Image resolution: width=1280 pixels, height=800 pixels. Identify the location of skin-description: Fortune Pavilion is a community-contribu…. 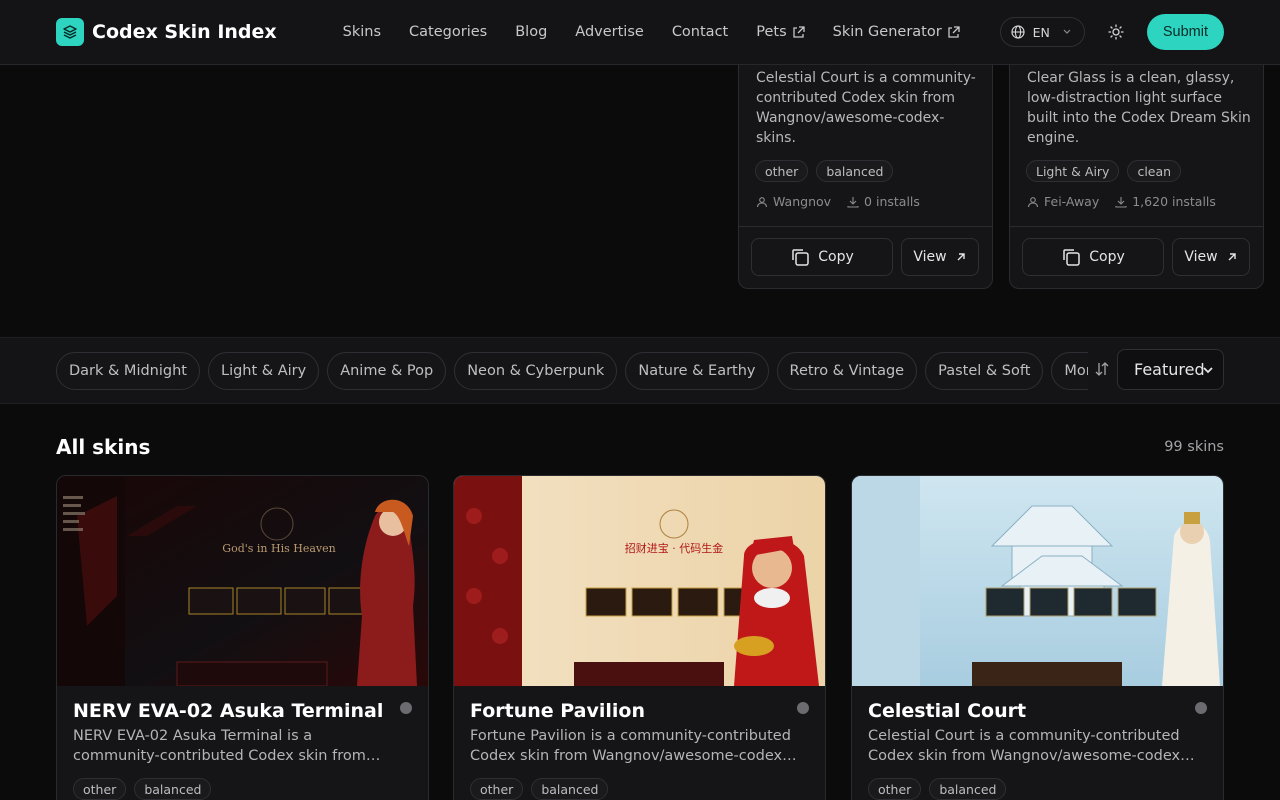
(630, 746).